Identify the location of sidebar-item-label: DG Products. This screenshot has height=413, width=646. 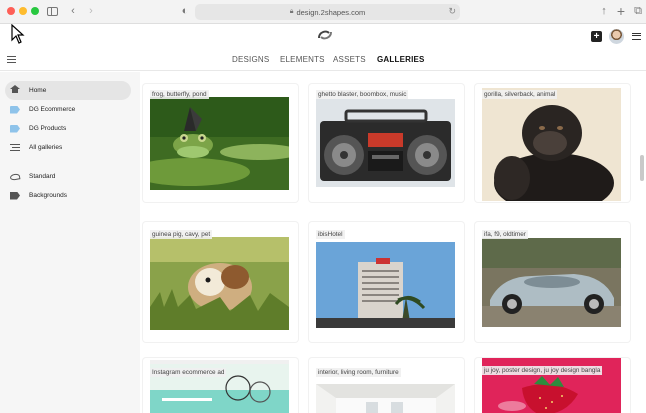
(48, 128).